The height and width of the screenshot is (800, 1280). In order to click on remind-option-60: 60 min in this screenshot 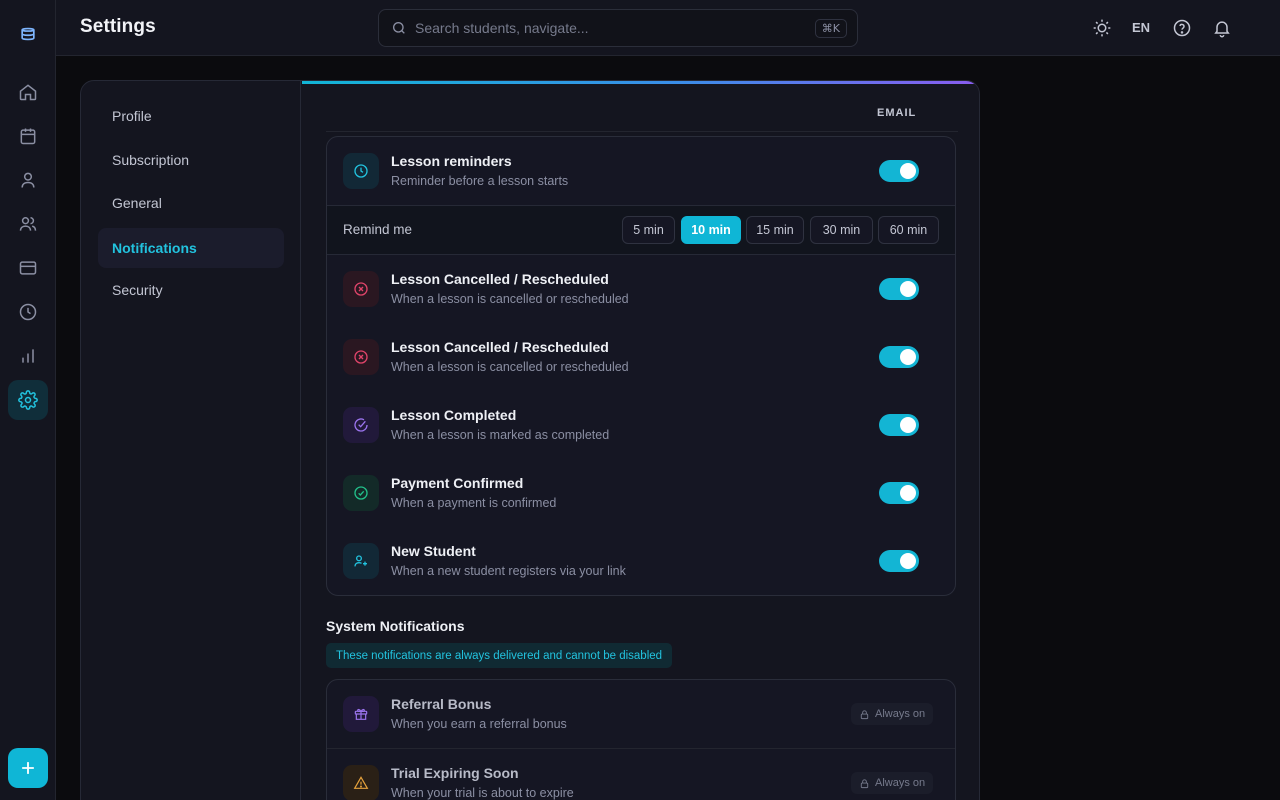, I will do `click(908, 230)`.